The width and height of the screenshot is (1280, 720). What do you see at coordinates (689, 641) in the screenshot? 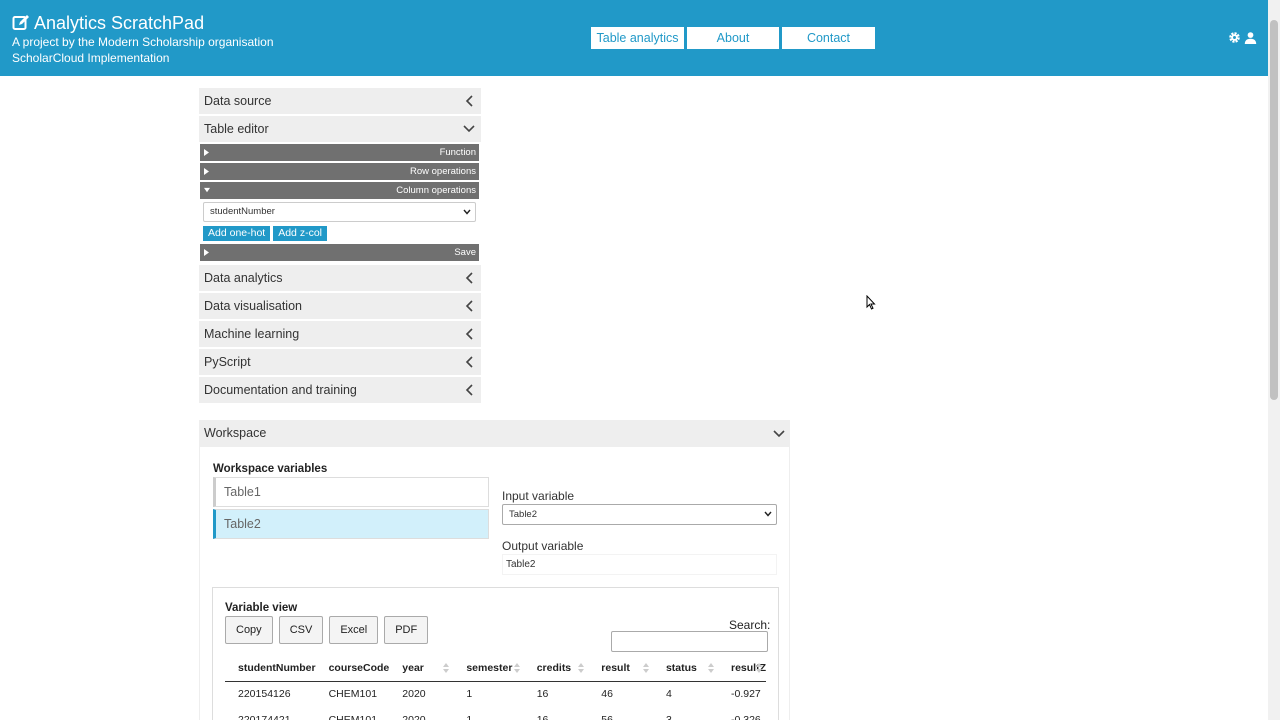
I see `search-input` at bounding box center [689, 641].